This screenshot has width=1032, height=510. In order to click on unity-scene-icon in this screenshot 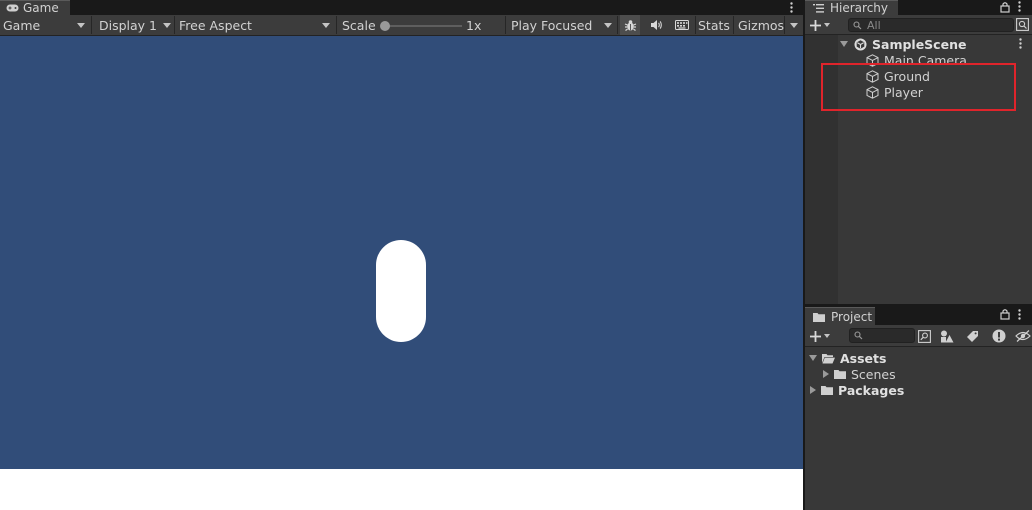, I will do `click(860, 44)`.